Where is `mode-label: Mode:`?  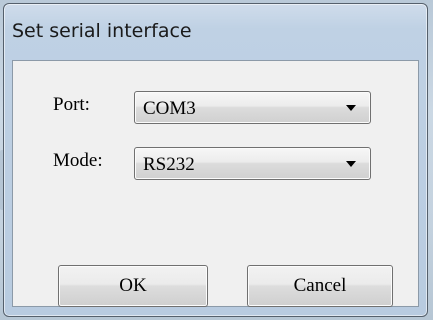 mode-label: Mode: is located at coordinates (78, 160).